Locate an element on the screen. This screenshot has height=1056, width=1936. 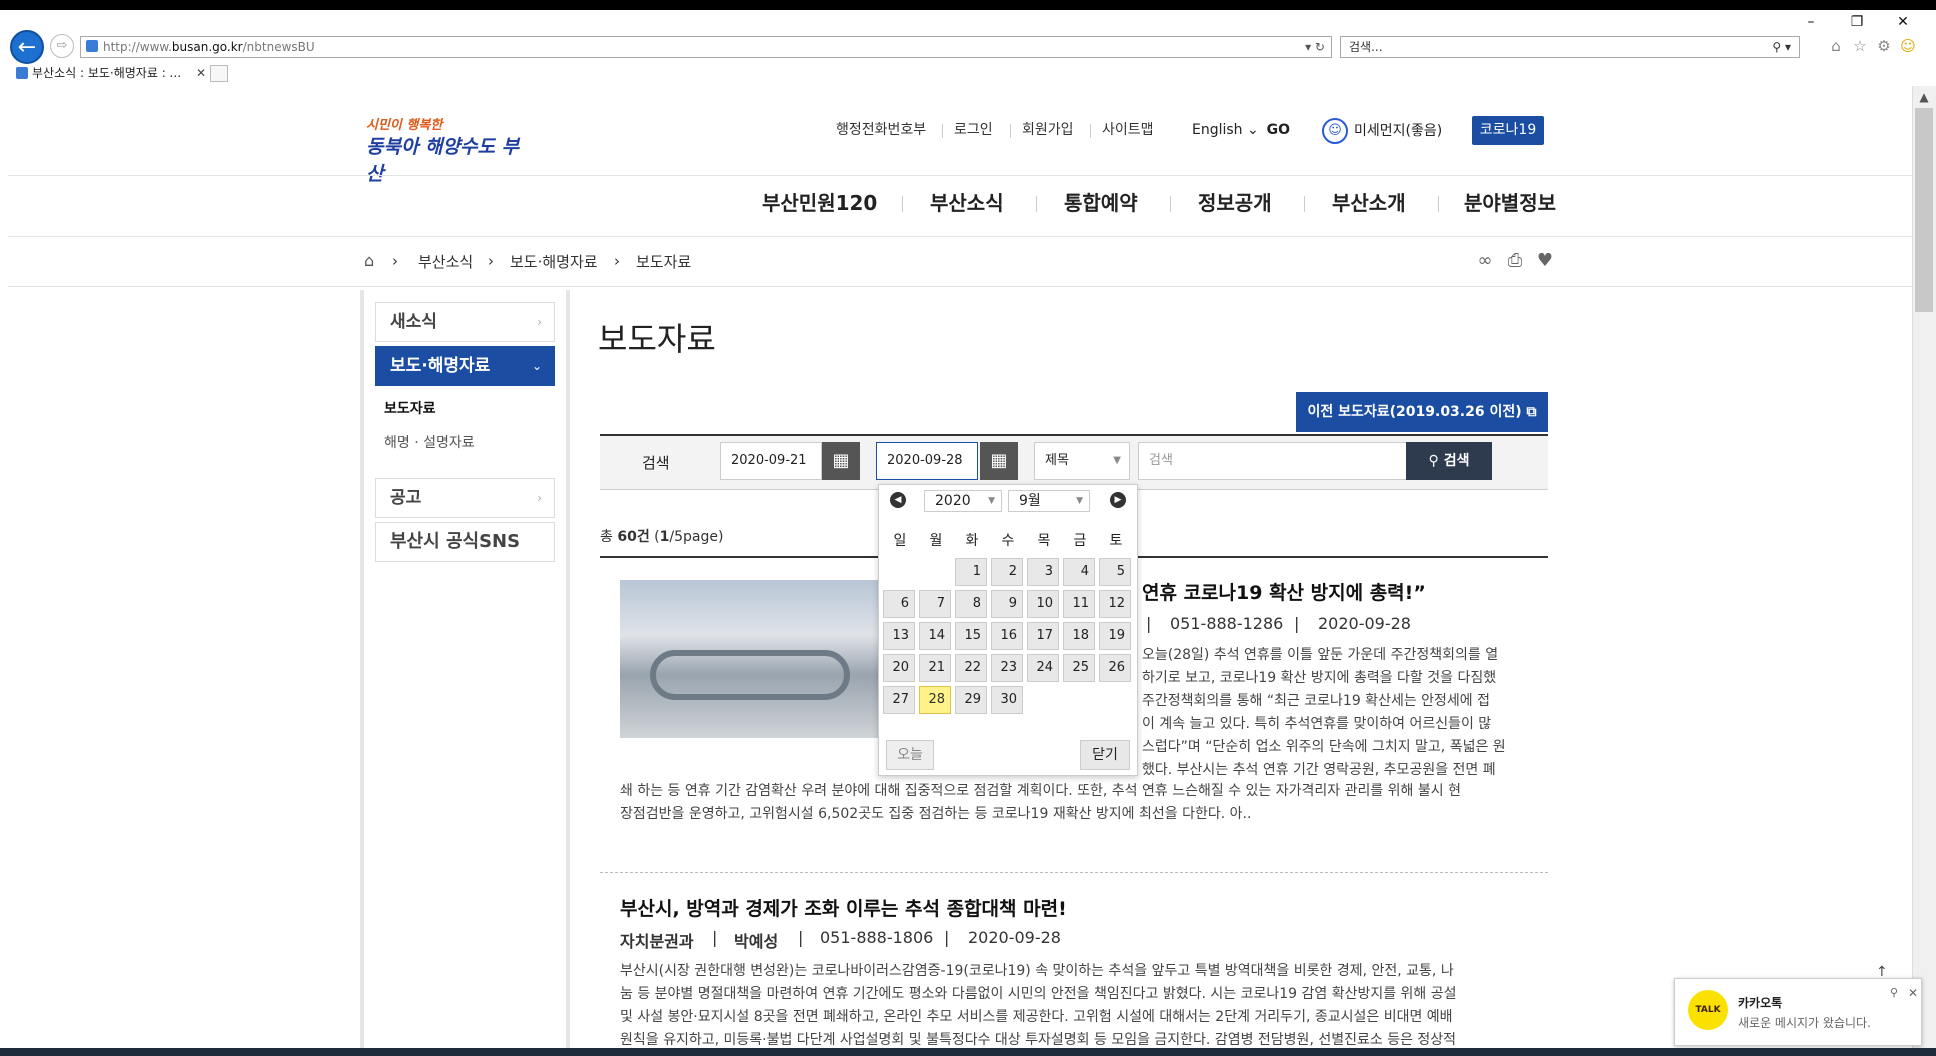
corona19-button: 코로나19 is located at coordinates (1508, 130).